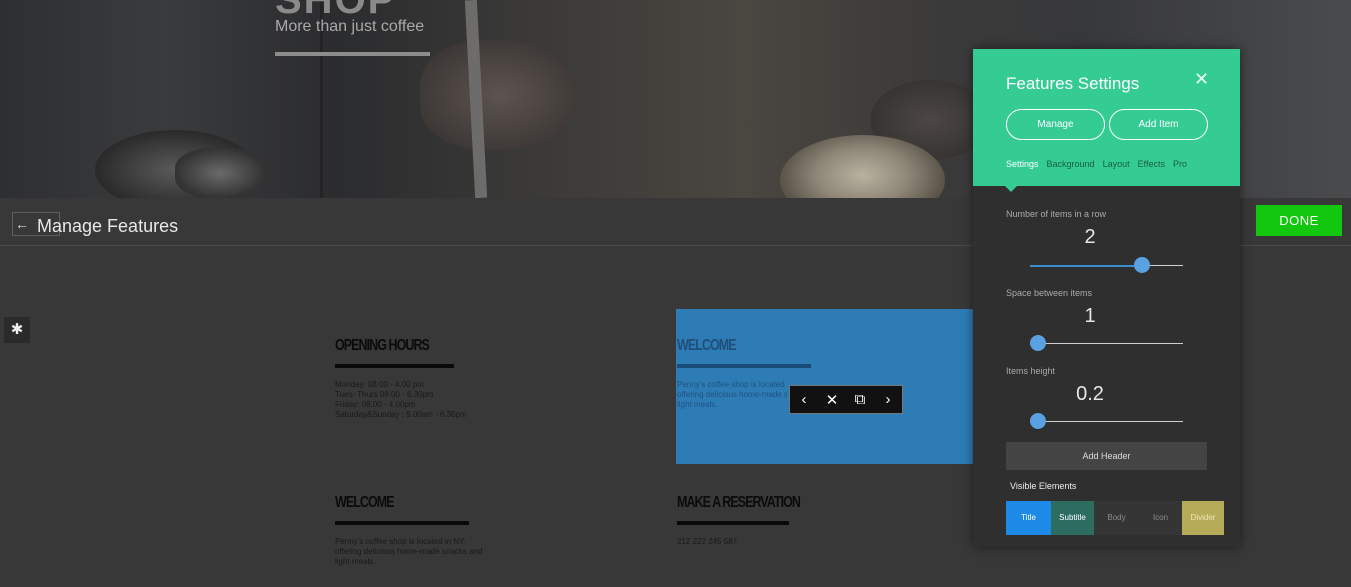 This screenshot has height=587, width=1351. I want to click on tab-background: Background, so click(1071, 164).